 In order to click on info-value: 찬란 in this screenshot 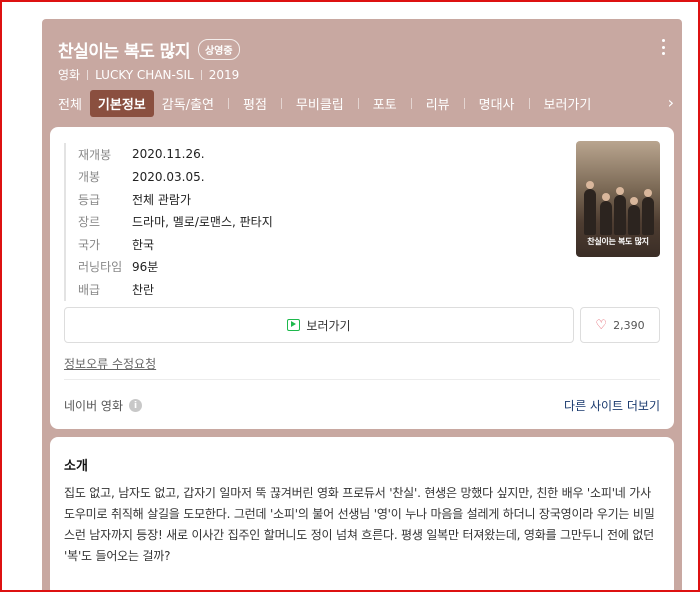, I will do `click(143, 289)`.